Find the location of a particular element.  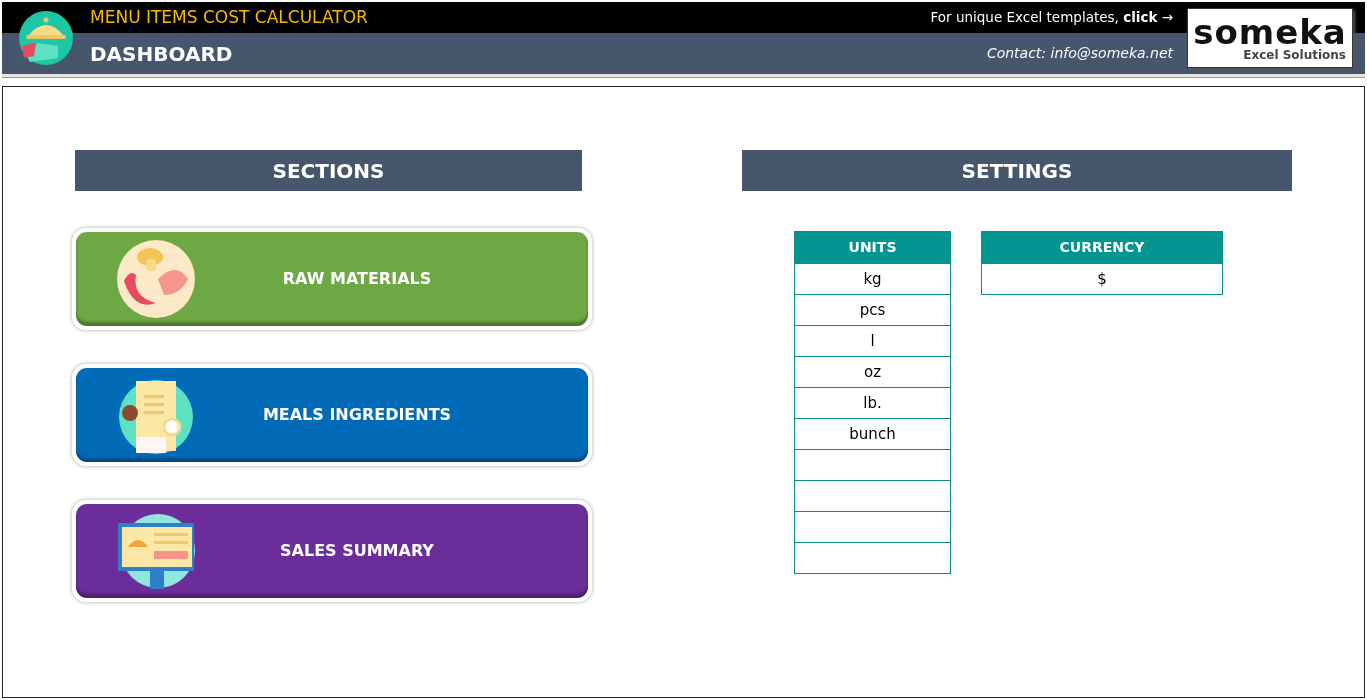

table-cell: l is located at coordinates (872, 340).